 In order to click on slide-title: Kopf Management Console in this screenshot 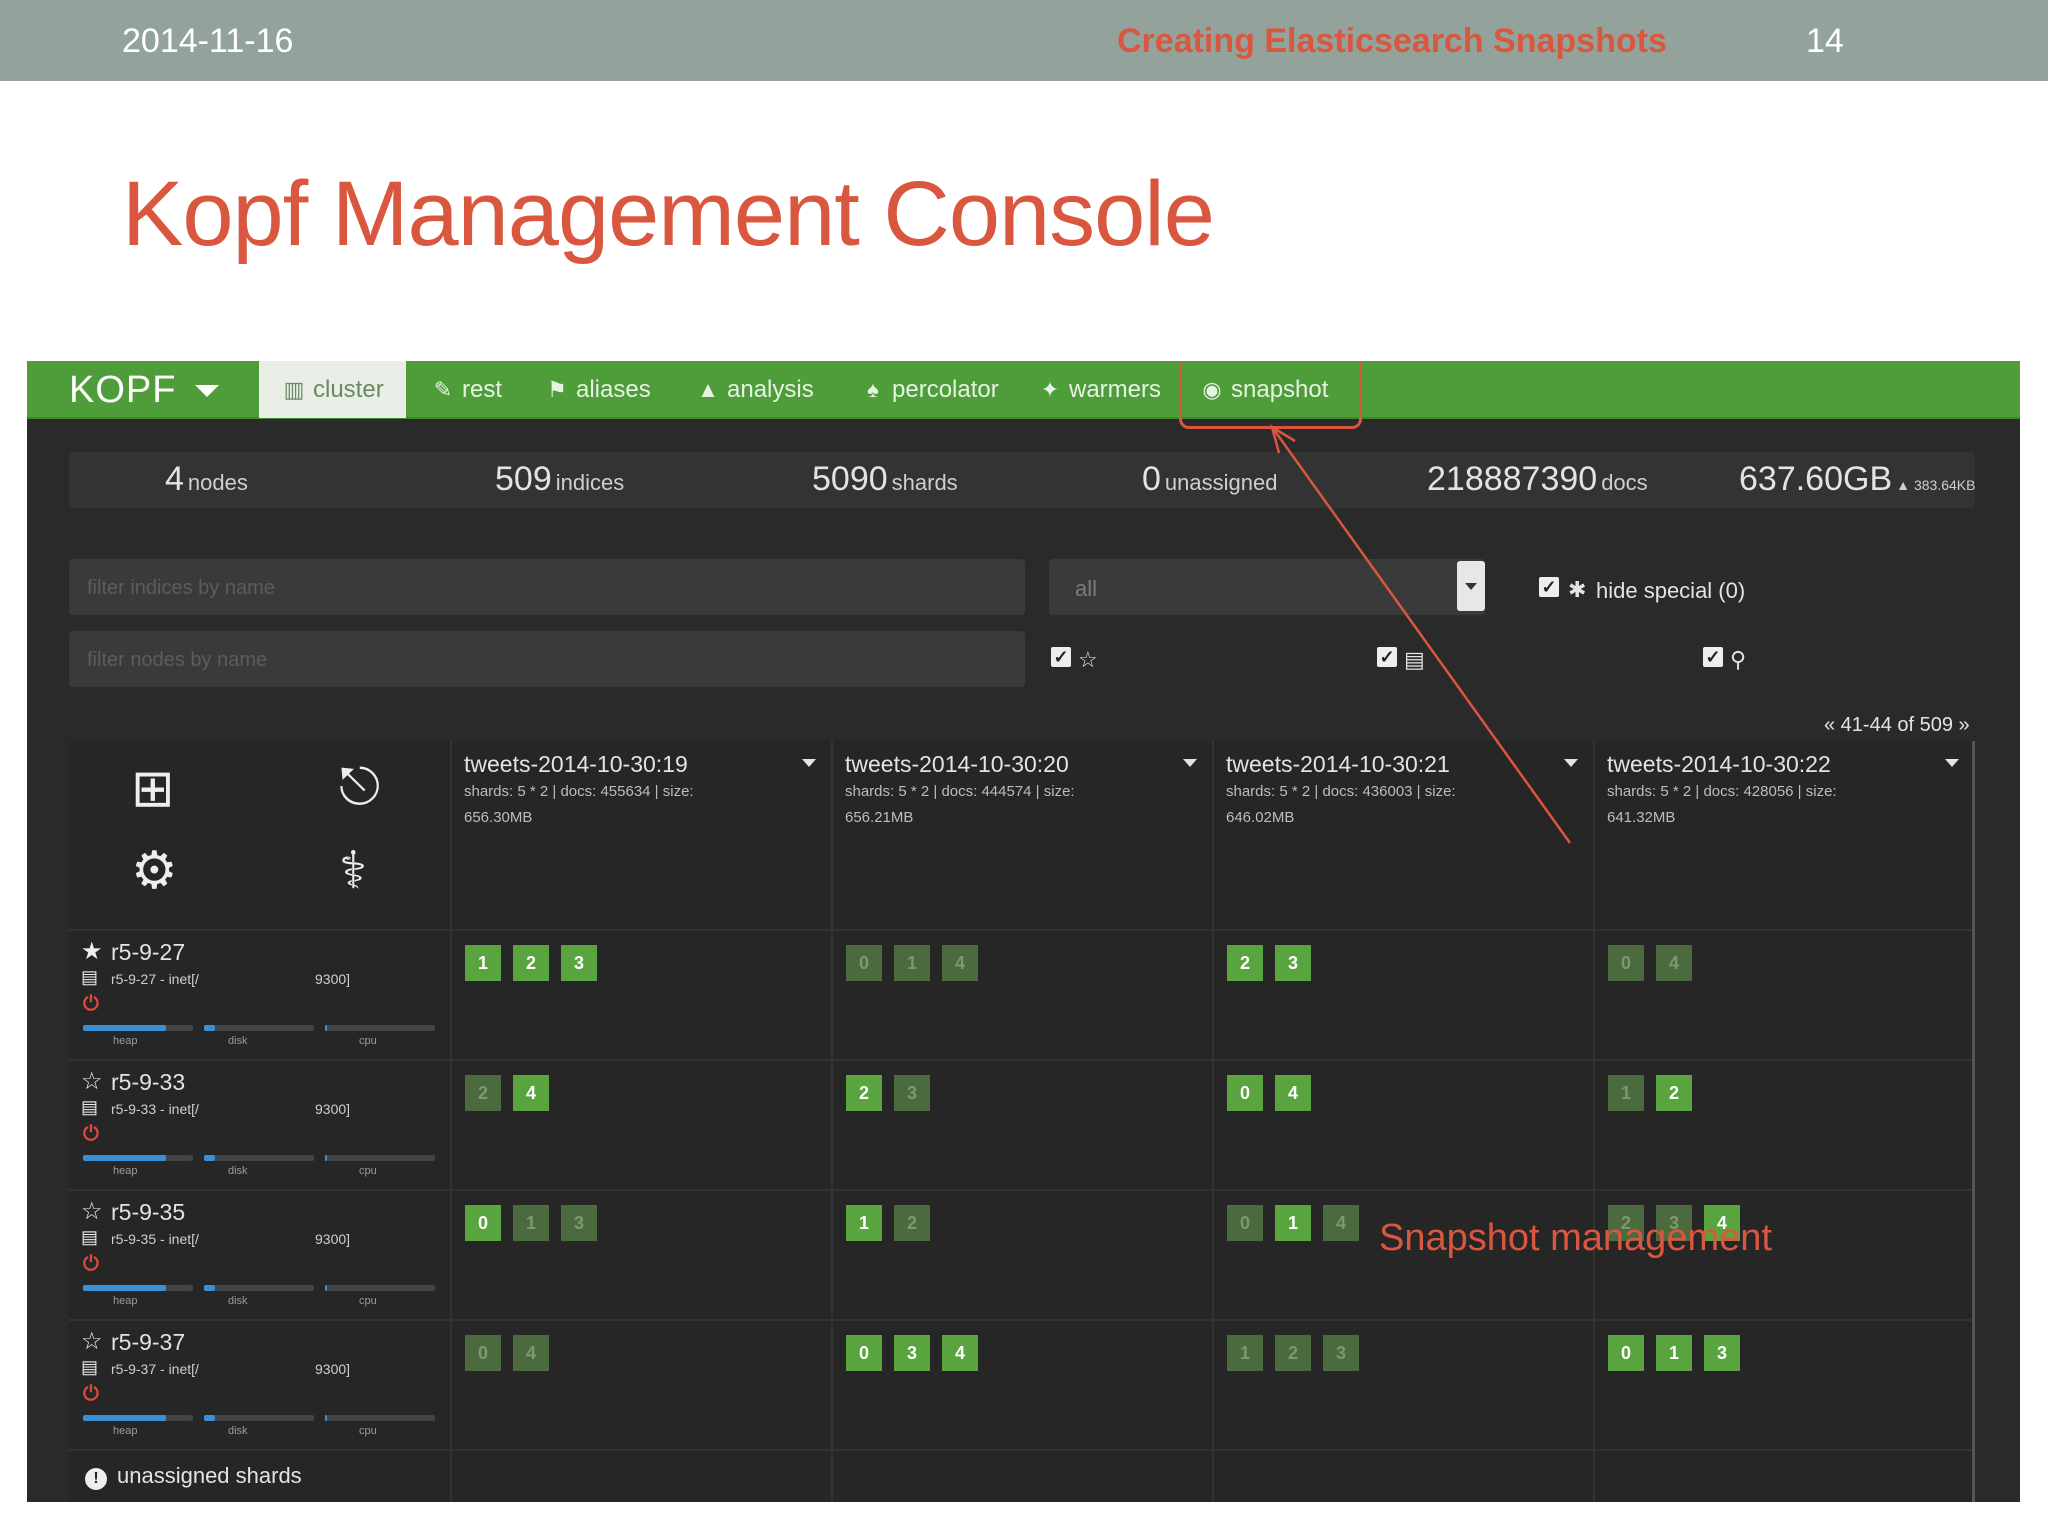, I will do `click(668, 214)`.